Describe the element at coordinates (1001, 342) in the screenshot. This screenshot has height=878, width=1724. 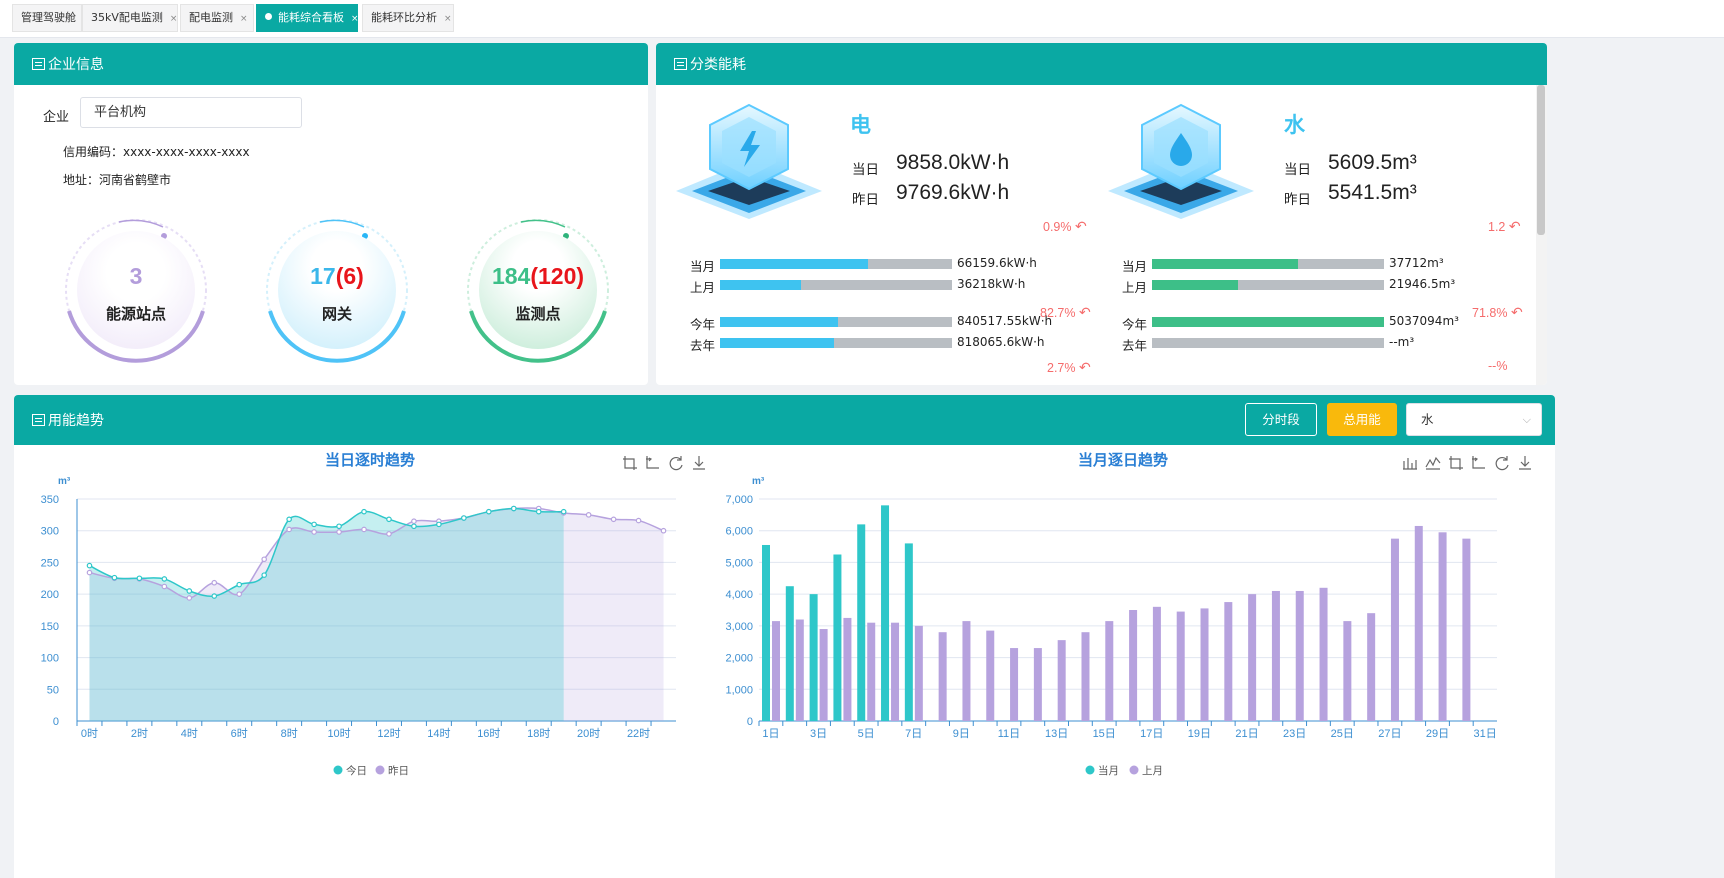
I see `electric-lastyear-value: 818065.6kW·h` at that location.